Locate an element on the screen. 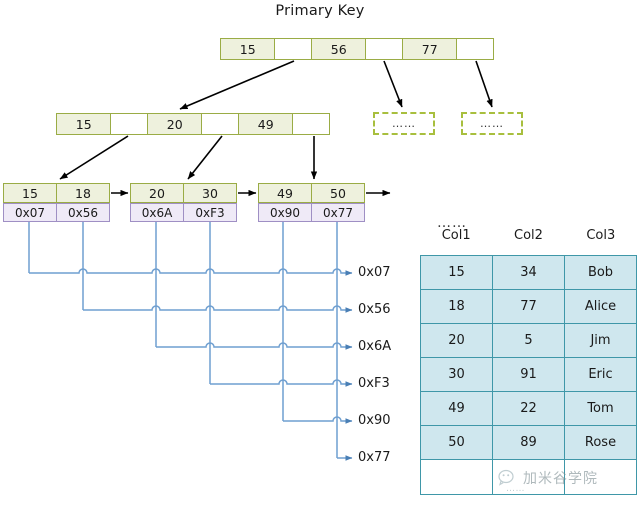 This screenshot has height=515, width=640. table-header-row: Col1 Col2 Col3 is located at coordinates (528, 235).